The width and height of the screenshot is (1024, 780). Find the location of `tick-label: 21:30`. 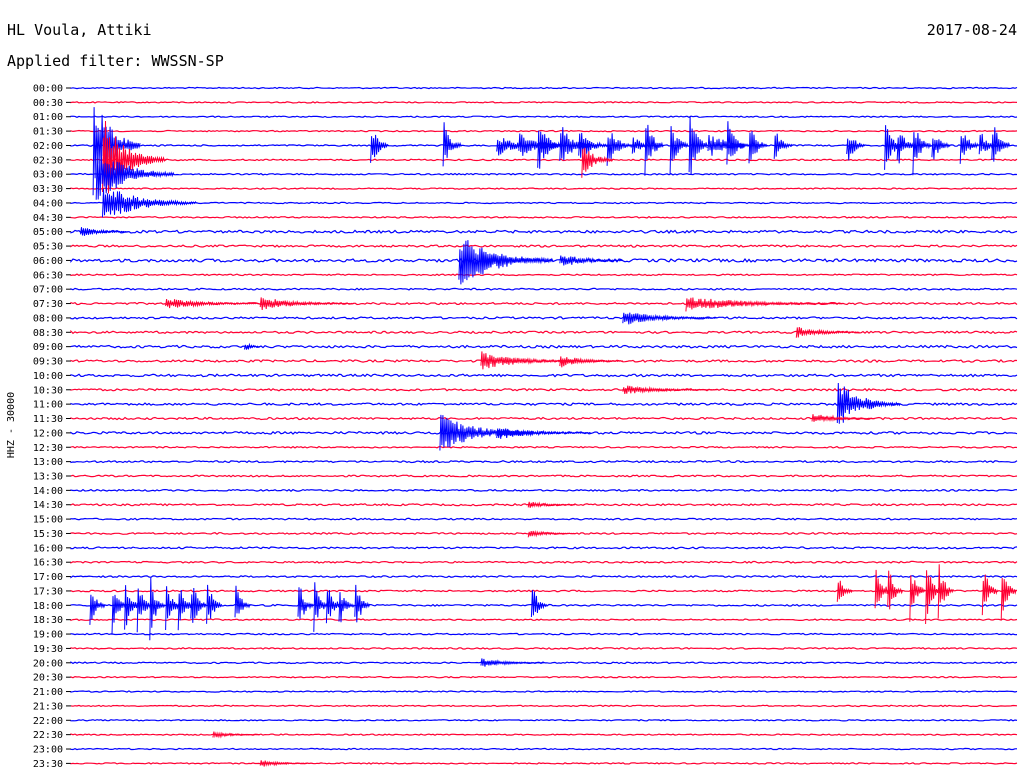

tick-label: 21:30 is located at coordinates (48, 706).